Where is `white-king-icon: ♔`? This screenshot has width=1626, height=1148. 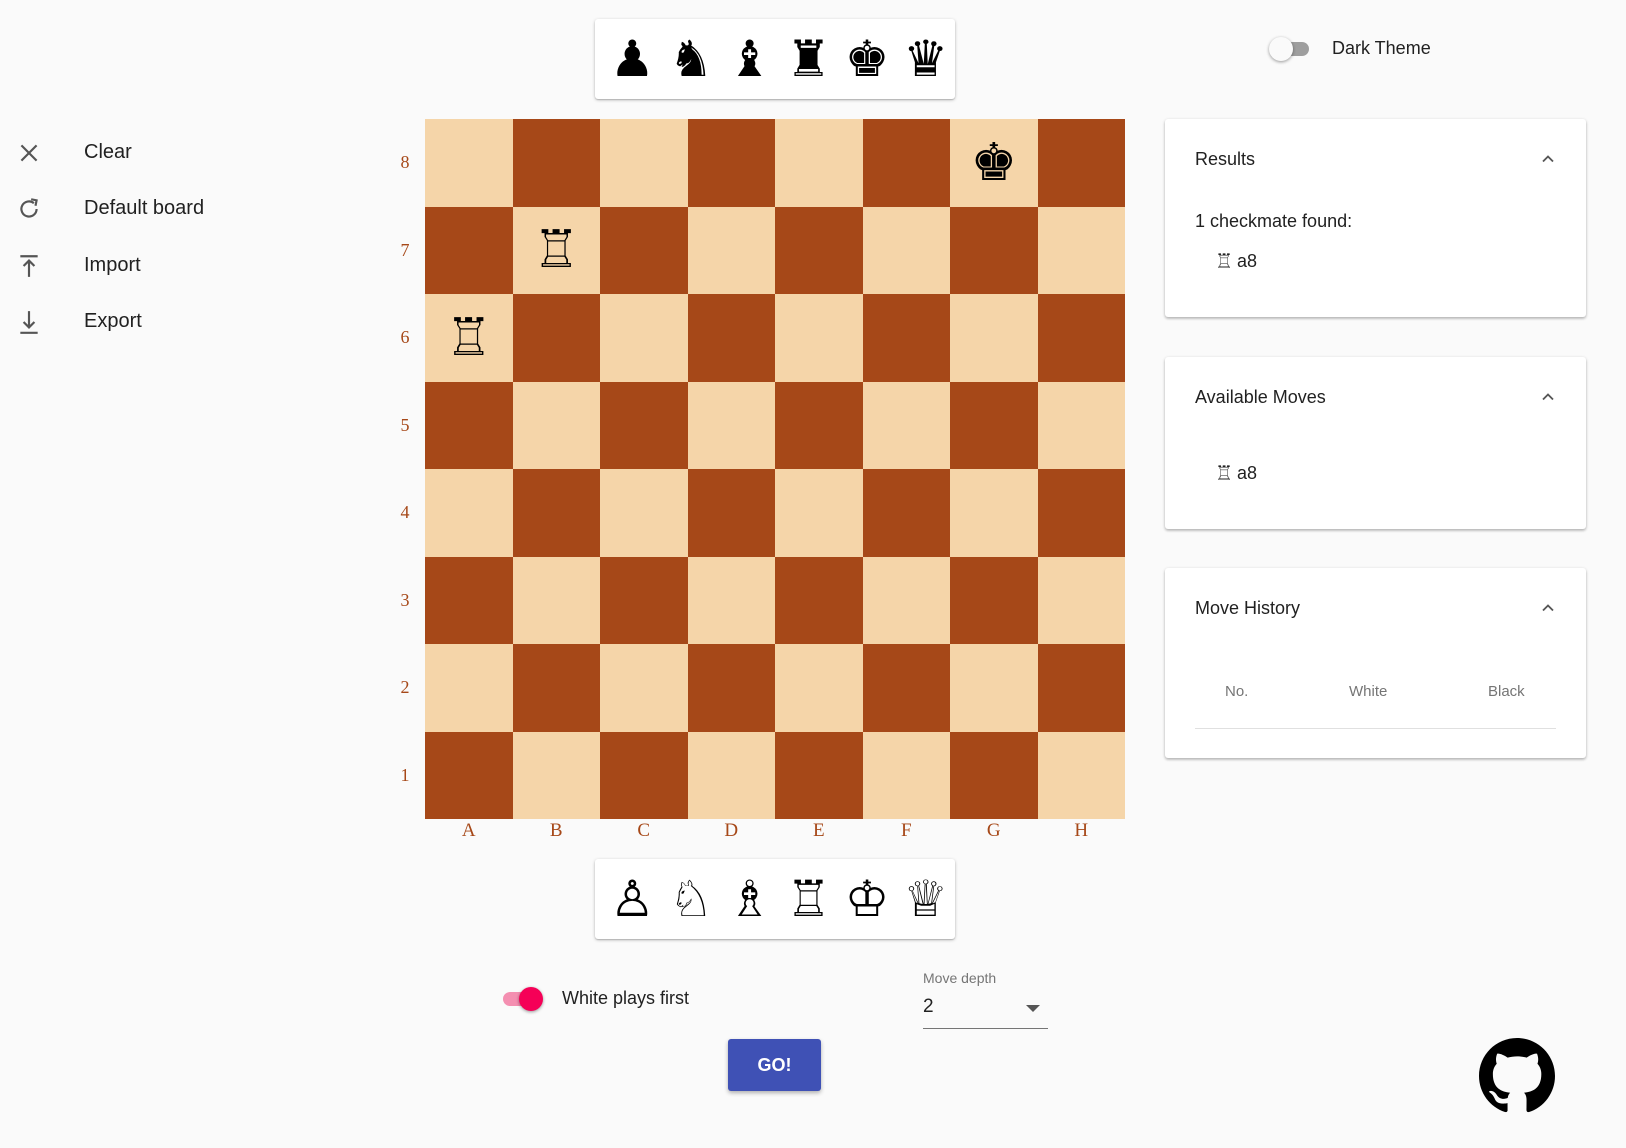 white-king-icon: ♔ is located at coordinates (867, 899).